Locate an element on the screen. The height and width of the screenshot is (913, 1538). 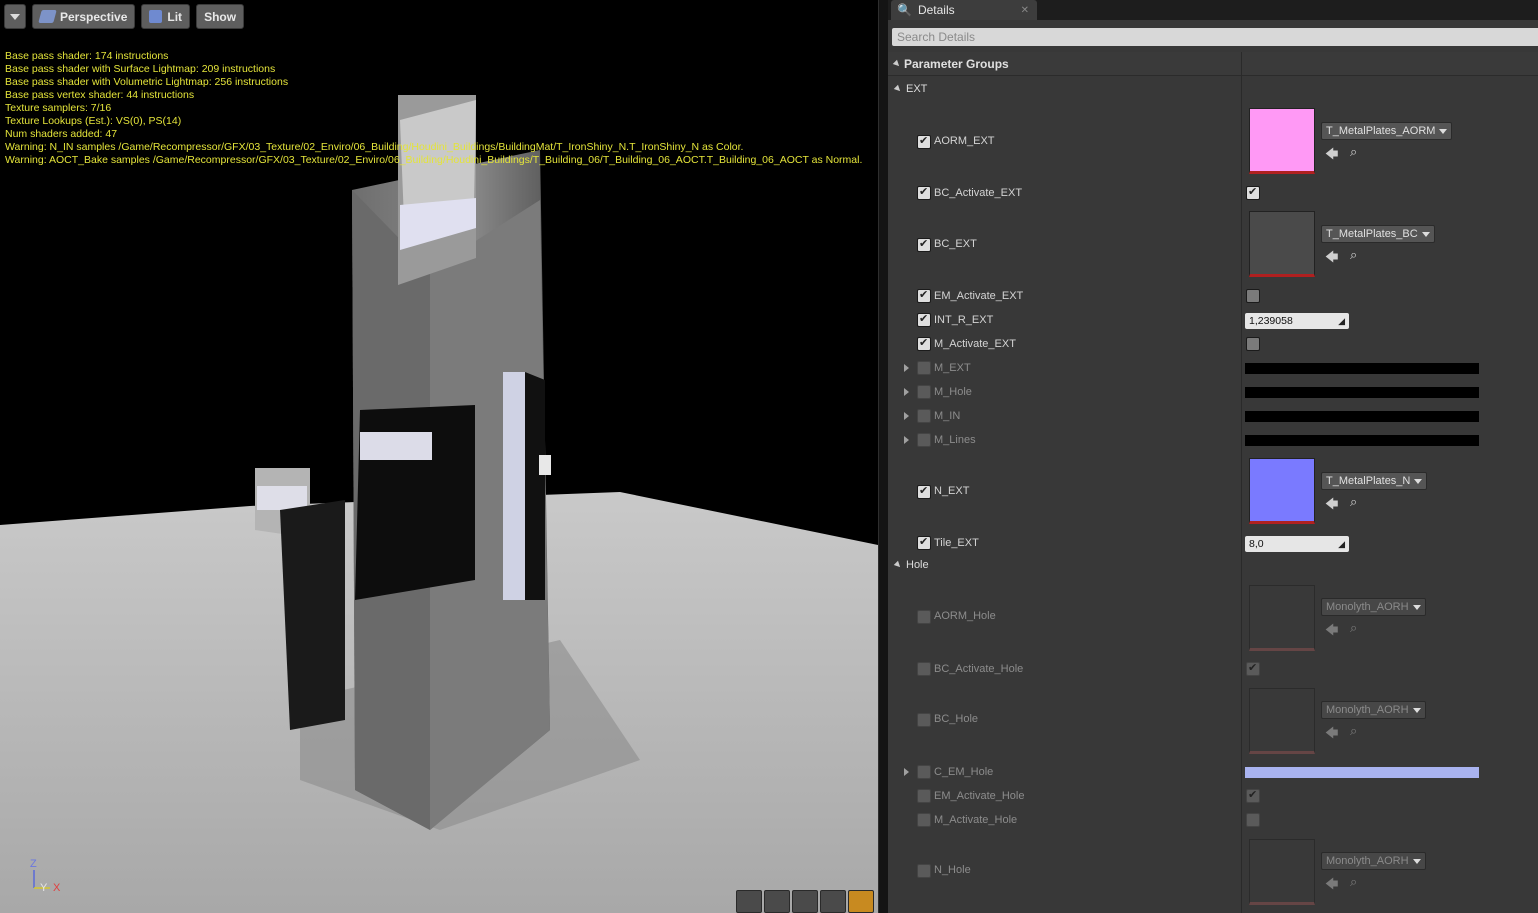
sphere-preview-icon is located at coordinates (777, 901).